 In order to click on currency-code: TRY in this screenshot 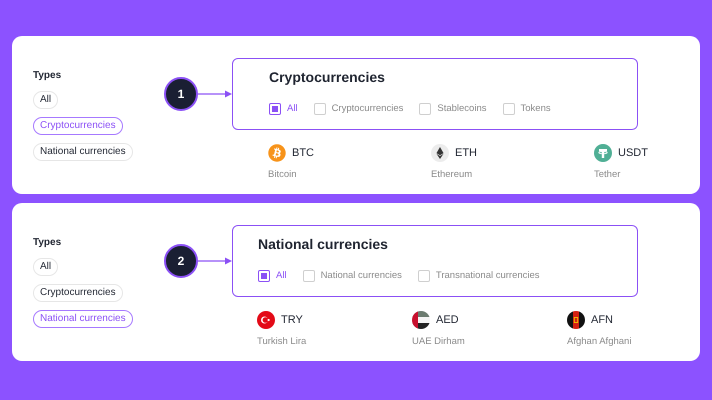, I will do `click(292, 320)`.